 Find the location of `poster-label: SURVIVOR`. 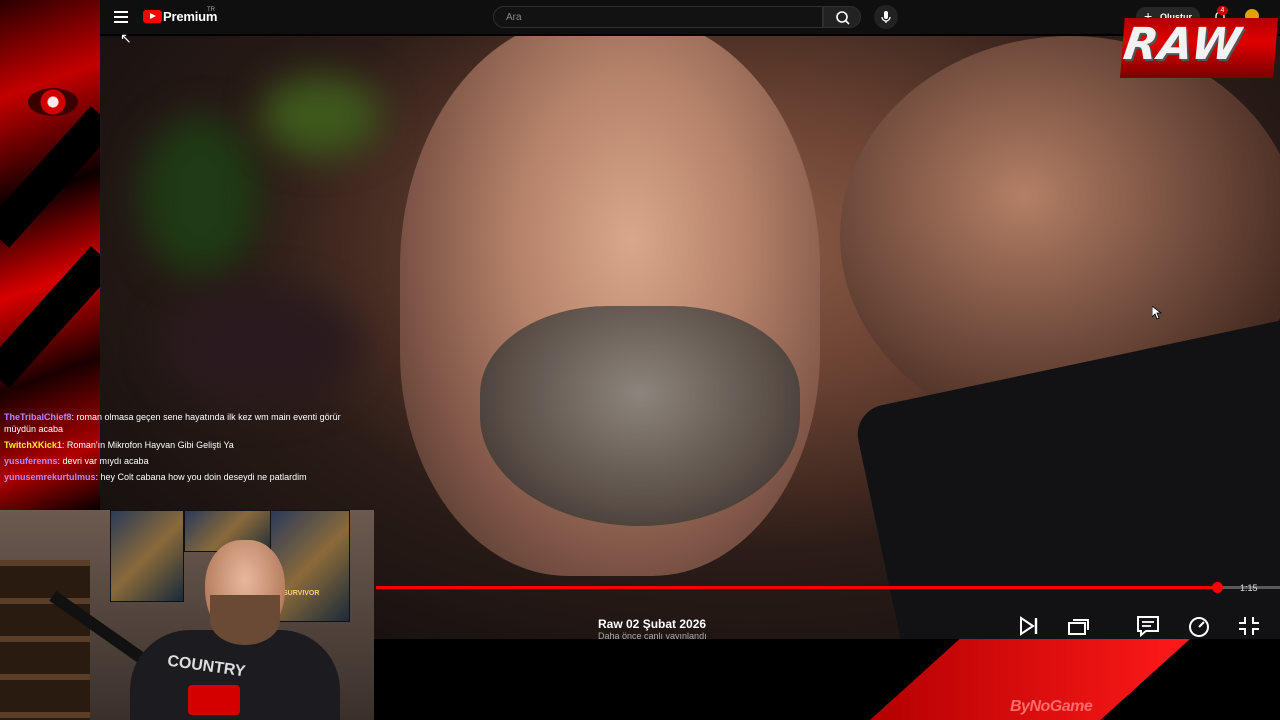

poster-label: SURVIVOR is located at coordinates (301, 593).